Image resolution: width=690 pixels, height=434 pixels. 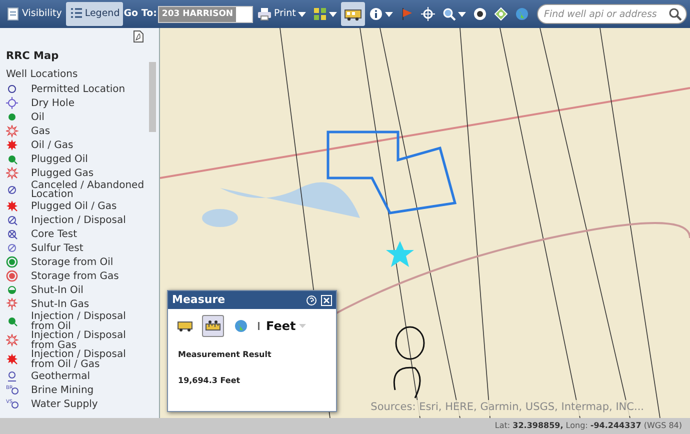 What do you see at coordinates (612, 14) in the screenshot?
I see `search-field: Find well api or address` at bounding box center [612, 14].